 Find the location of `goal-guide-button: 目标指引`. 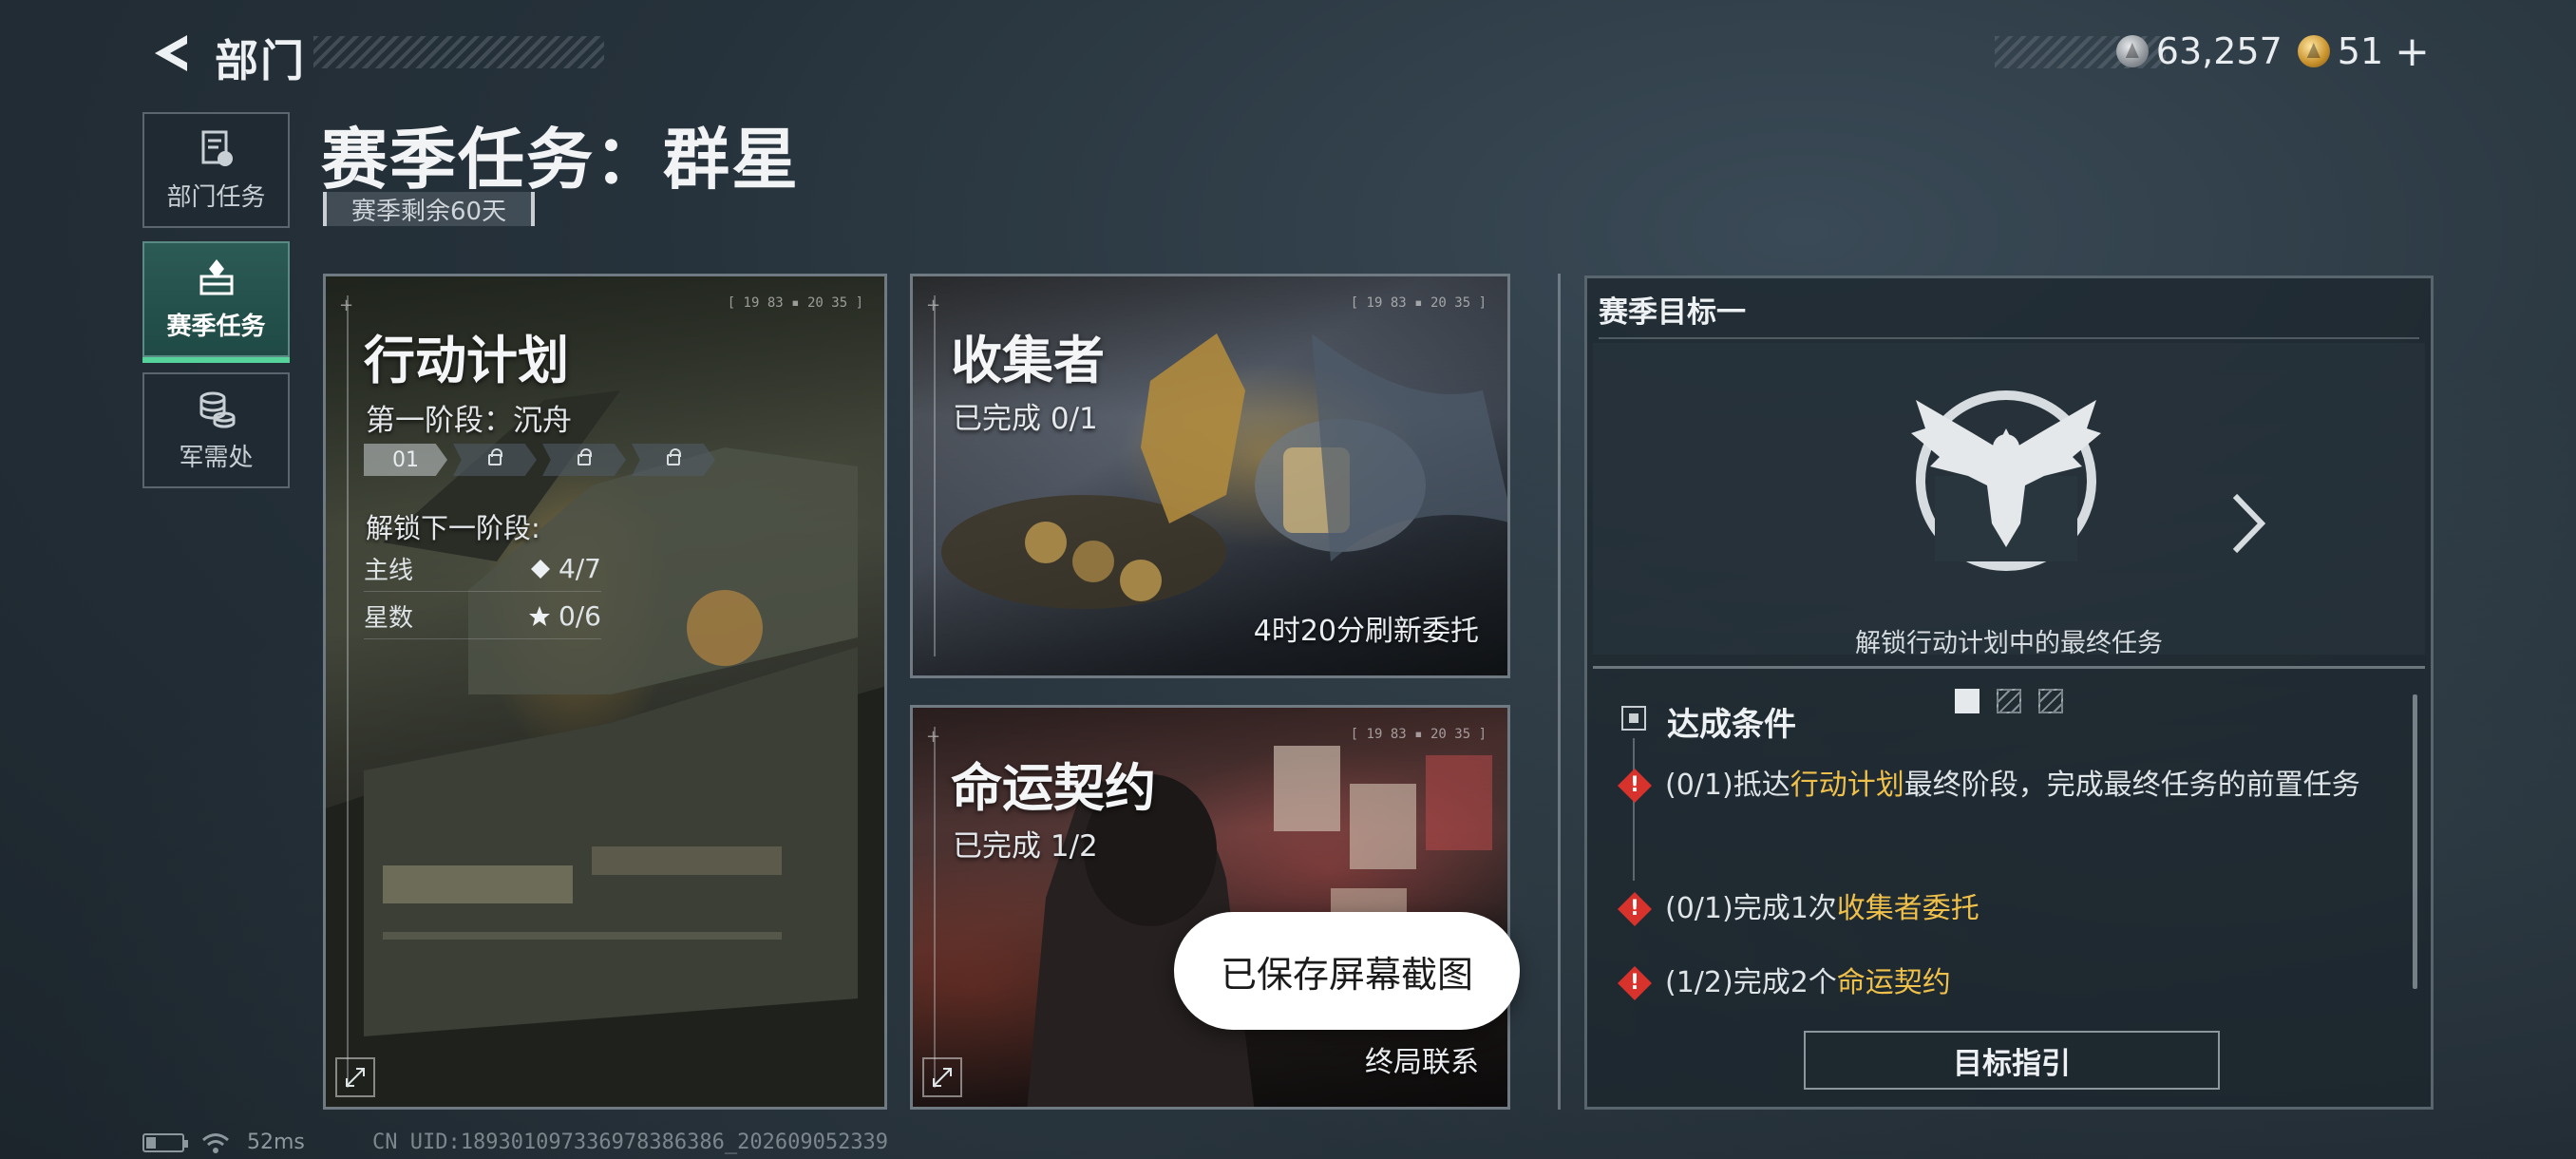

goal-guide-button: 目标指引 is located at coordinates (2012, 1060).